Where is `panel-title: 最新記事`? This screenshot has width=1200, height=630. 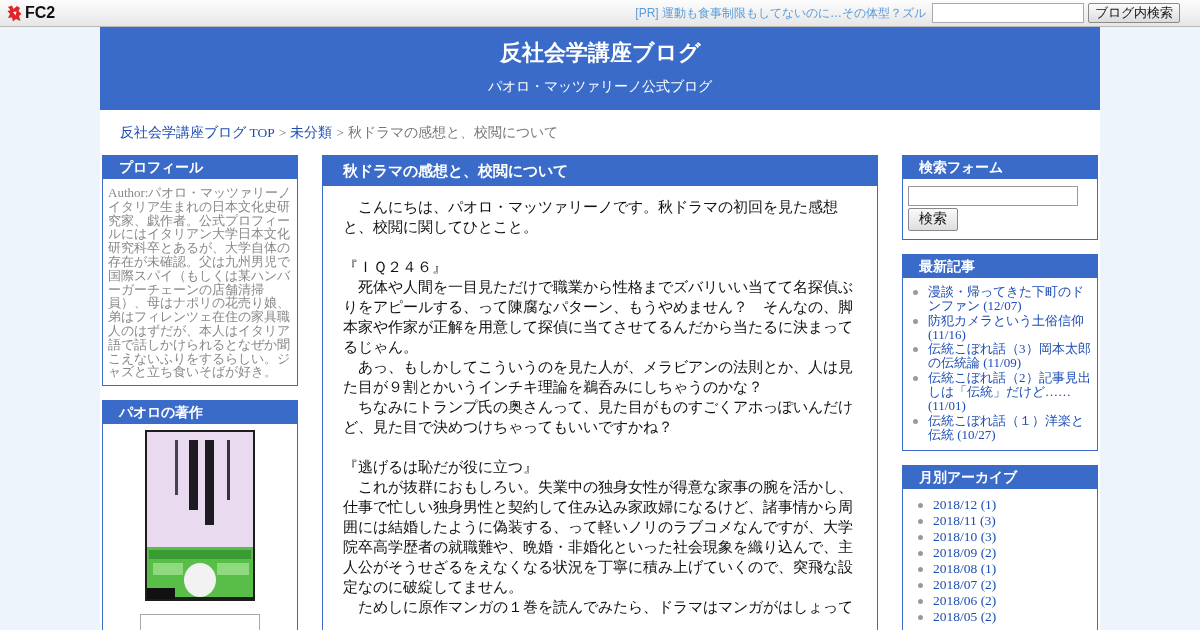
panel-title: 最新記事 is located at coordinates (1000, 266).